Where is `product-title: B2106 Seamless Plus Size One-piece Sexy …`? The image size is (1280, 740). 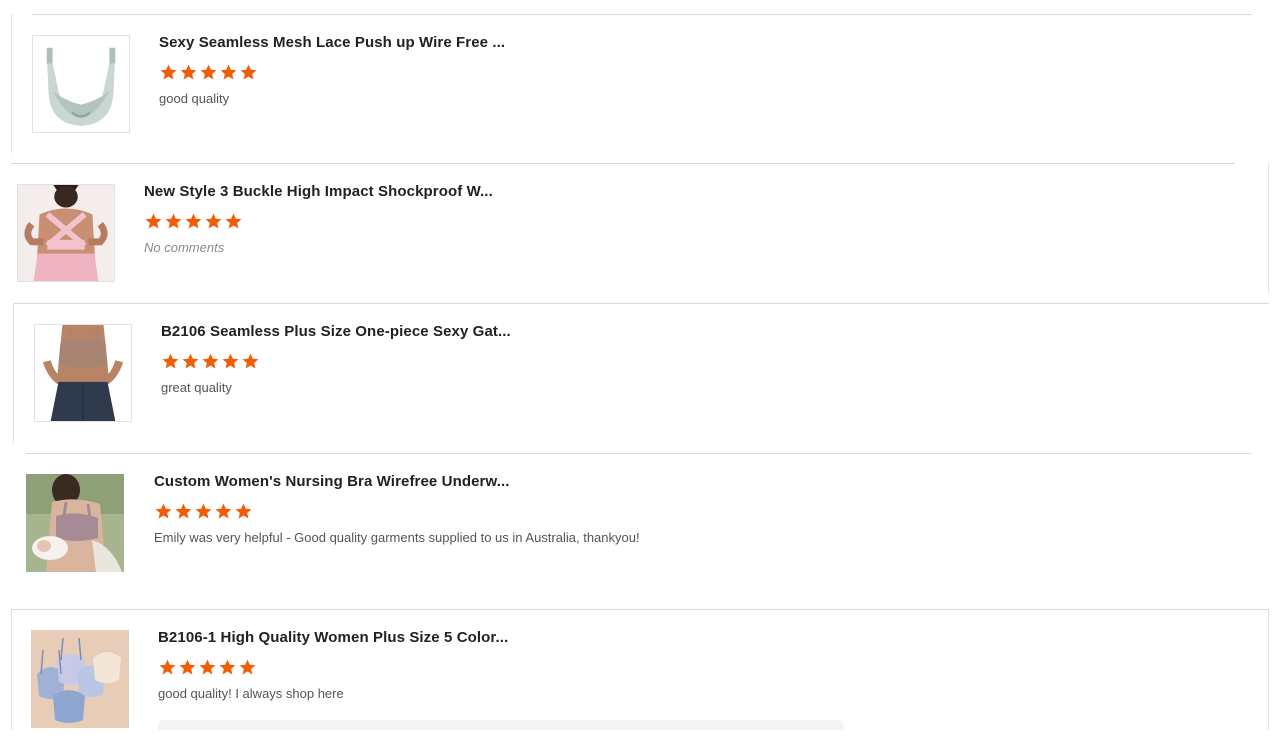 product-title: B2106 Seamless Plus Size One-piece Sexy … is located at coordinates (336, 331).